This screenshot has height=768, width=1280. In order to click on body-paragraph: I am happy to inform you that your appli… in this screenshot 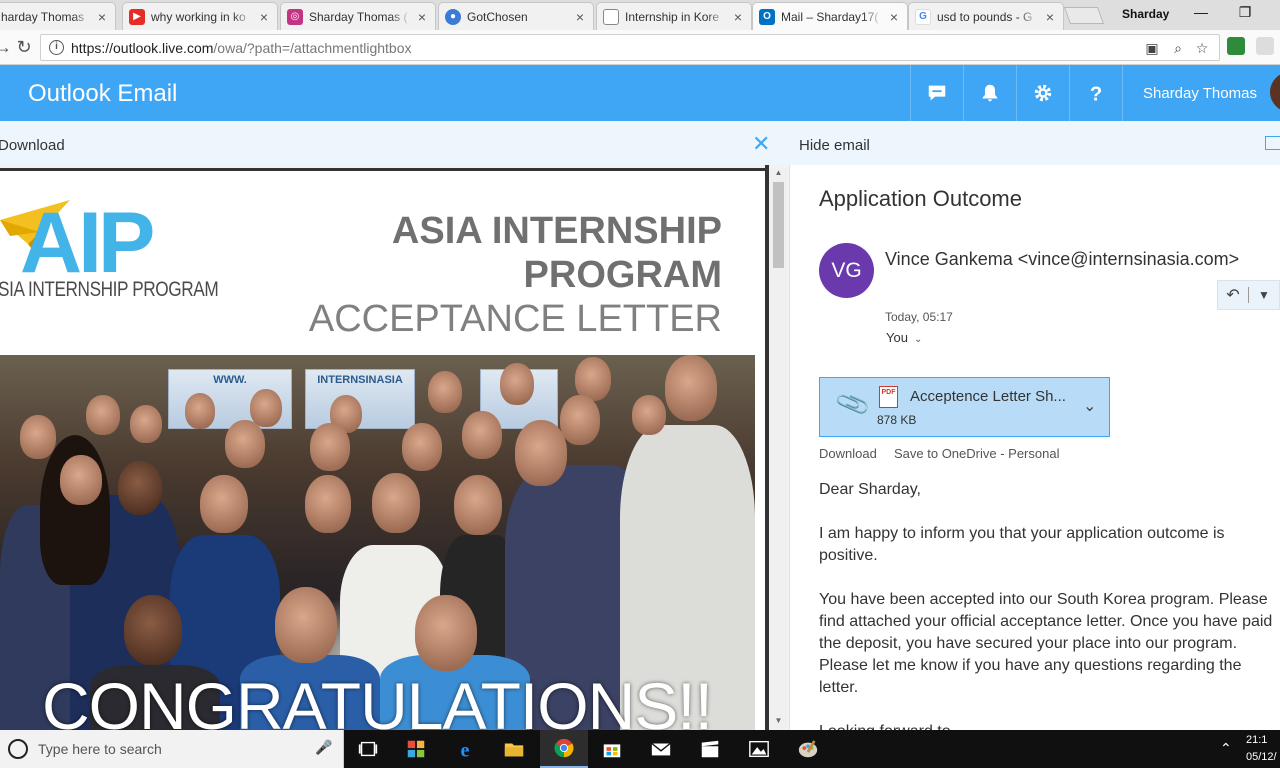, I will do `click(1022, 544)`.